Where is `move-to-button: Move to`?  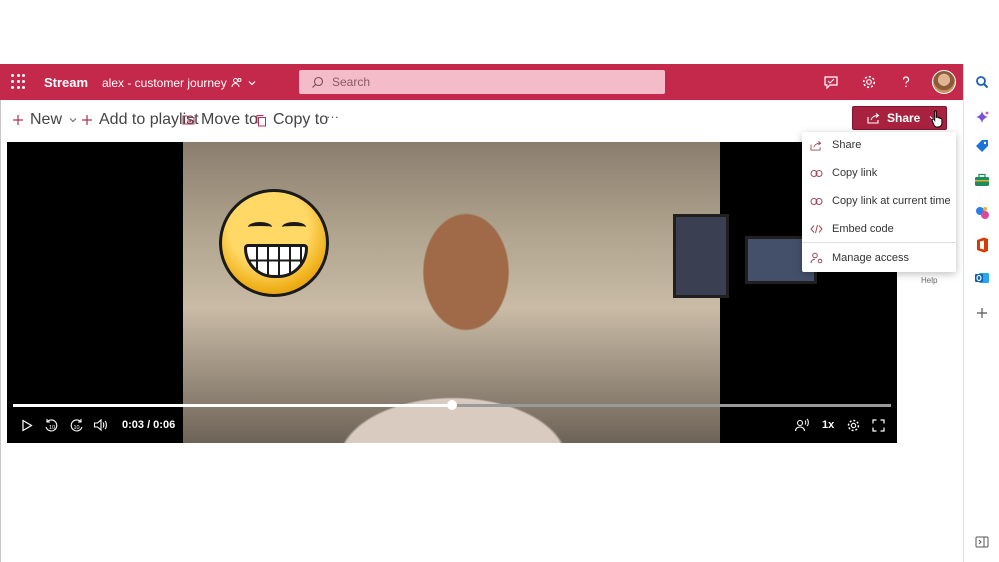
move-to-button: Move to is located at coordinates (220, 120).